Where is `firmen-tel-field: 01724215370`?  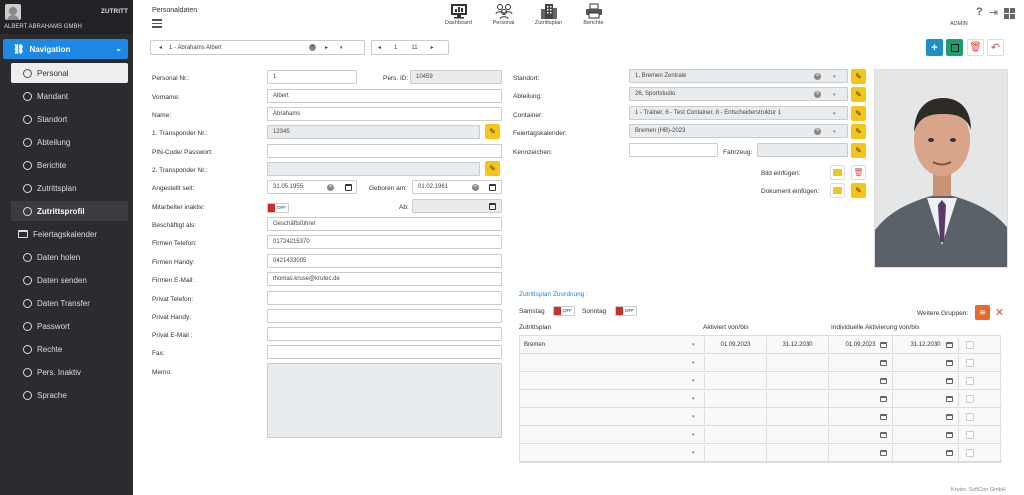
firmen-tel-field: 01724215370 is located at coordinates (384, 242).